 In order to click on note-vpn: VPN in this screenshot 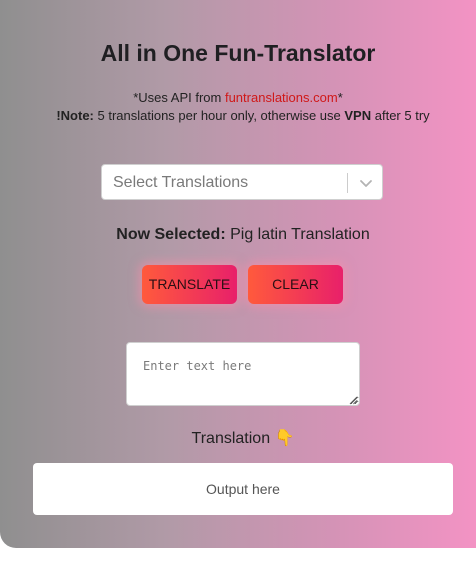, I will do `click(358, 115)`.